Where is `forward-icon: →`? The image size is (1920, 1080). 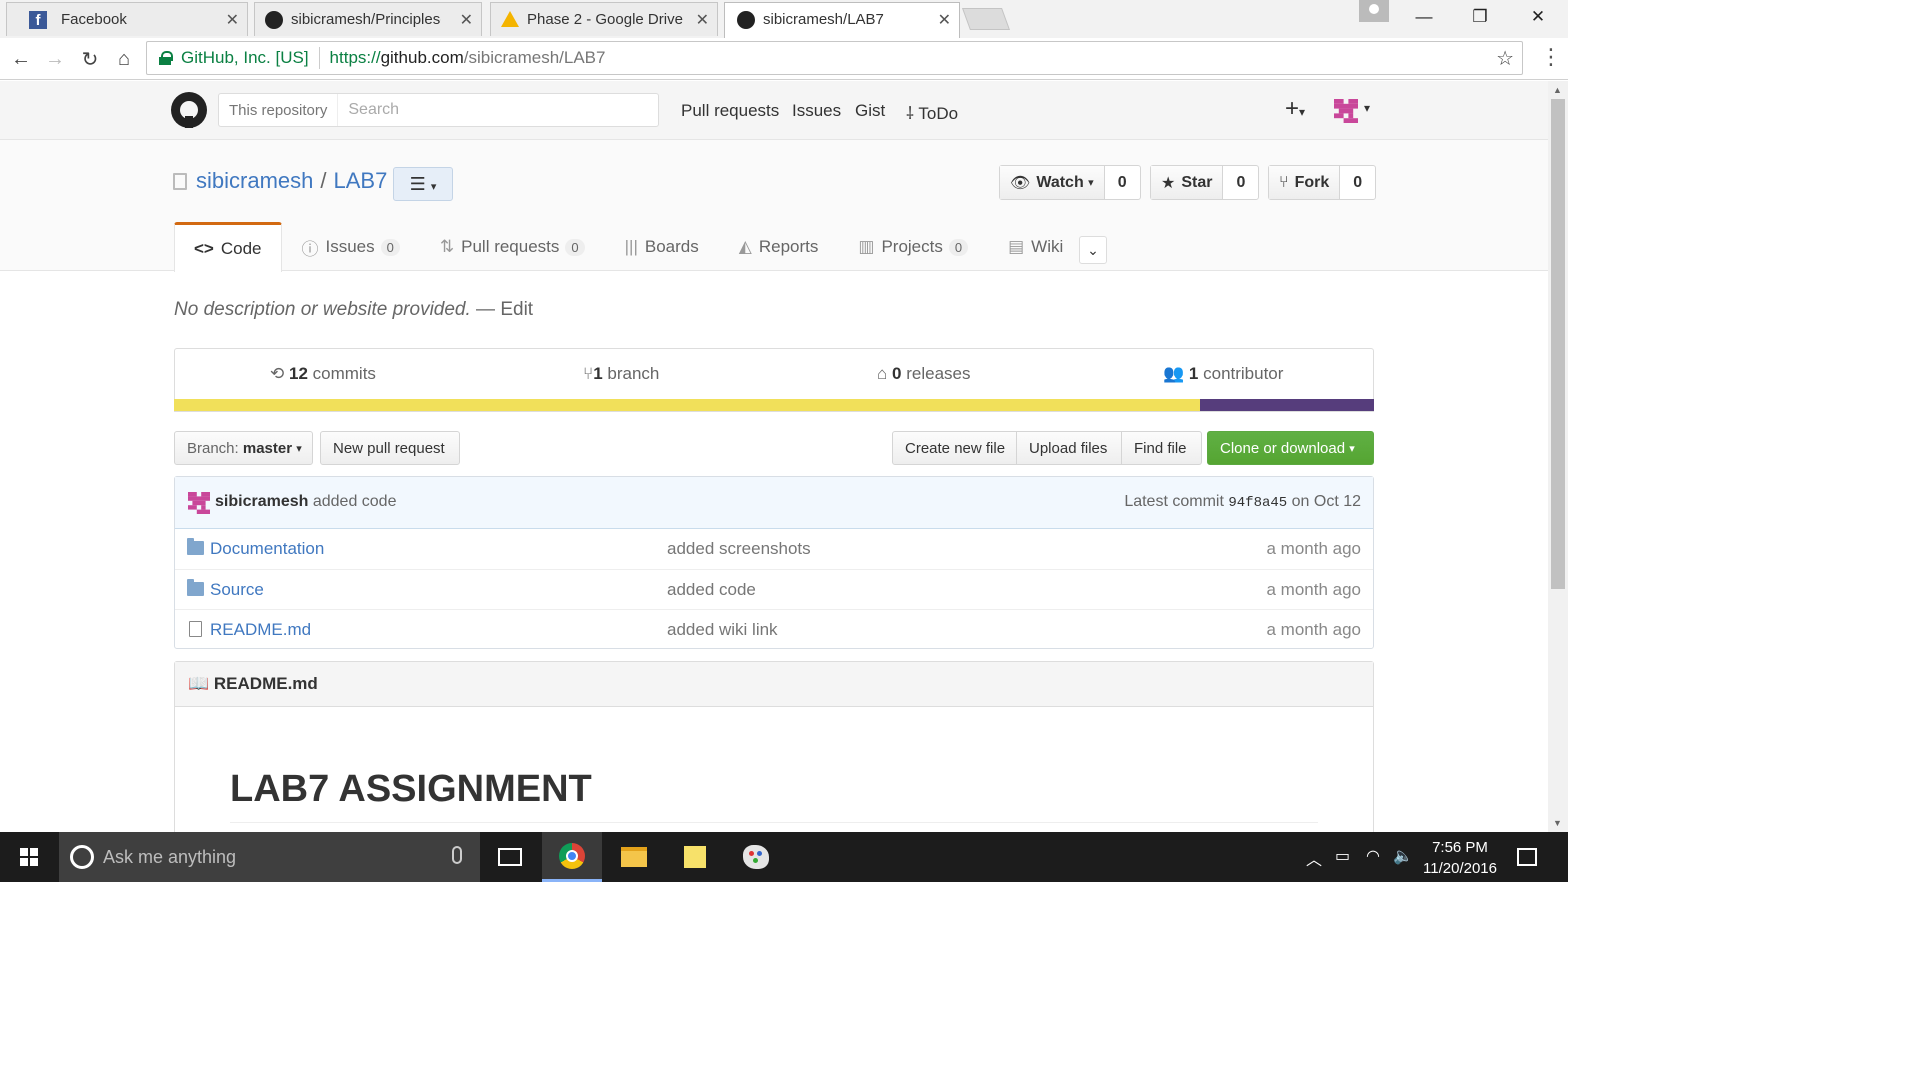
forward-icon: → is located at coordinates (55, 59).